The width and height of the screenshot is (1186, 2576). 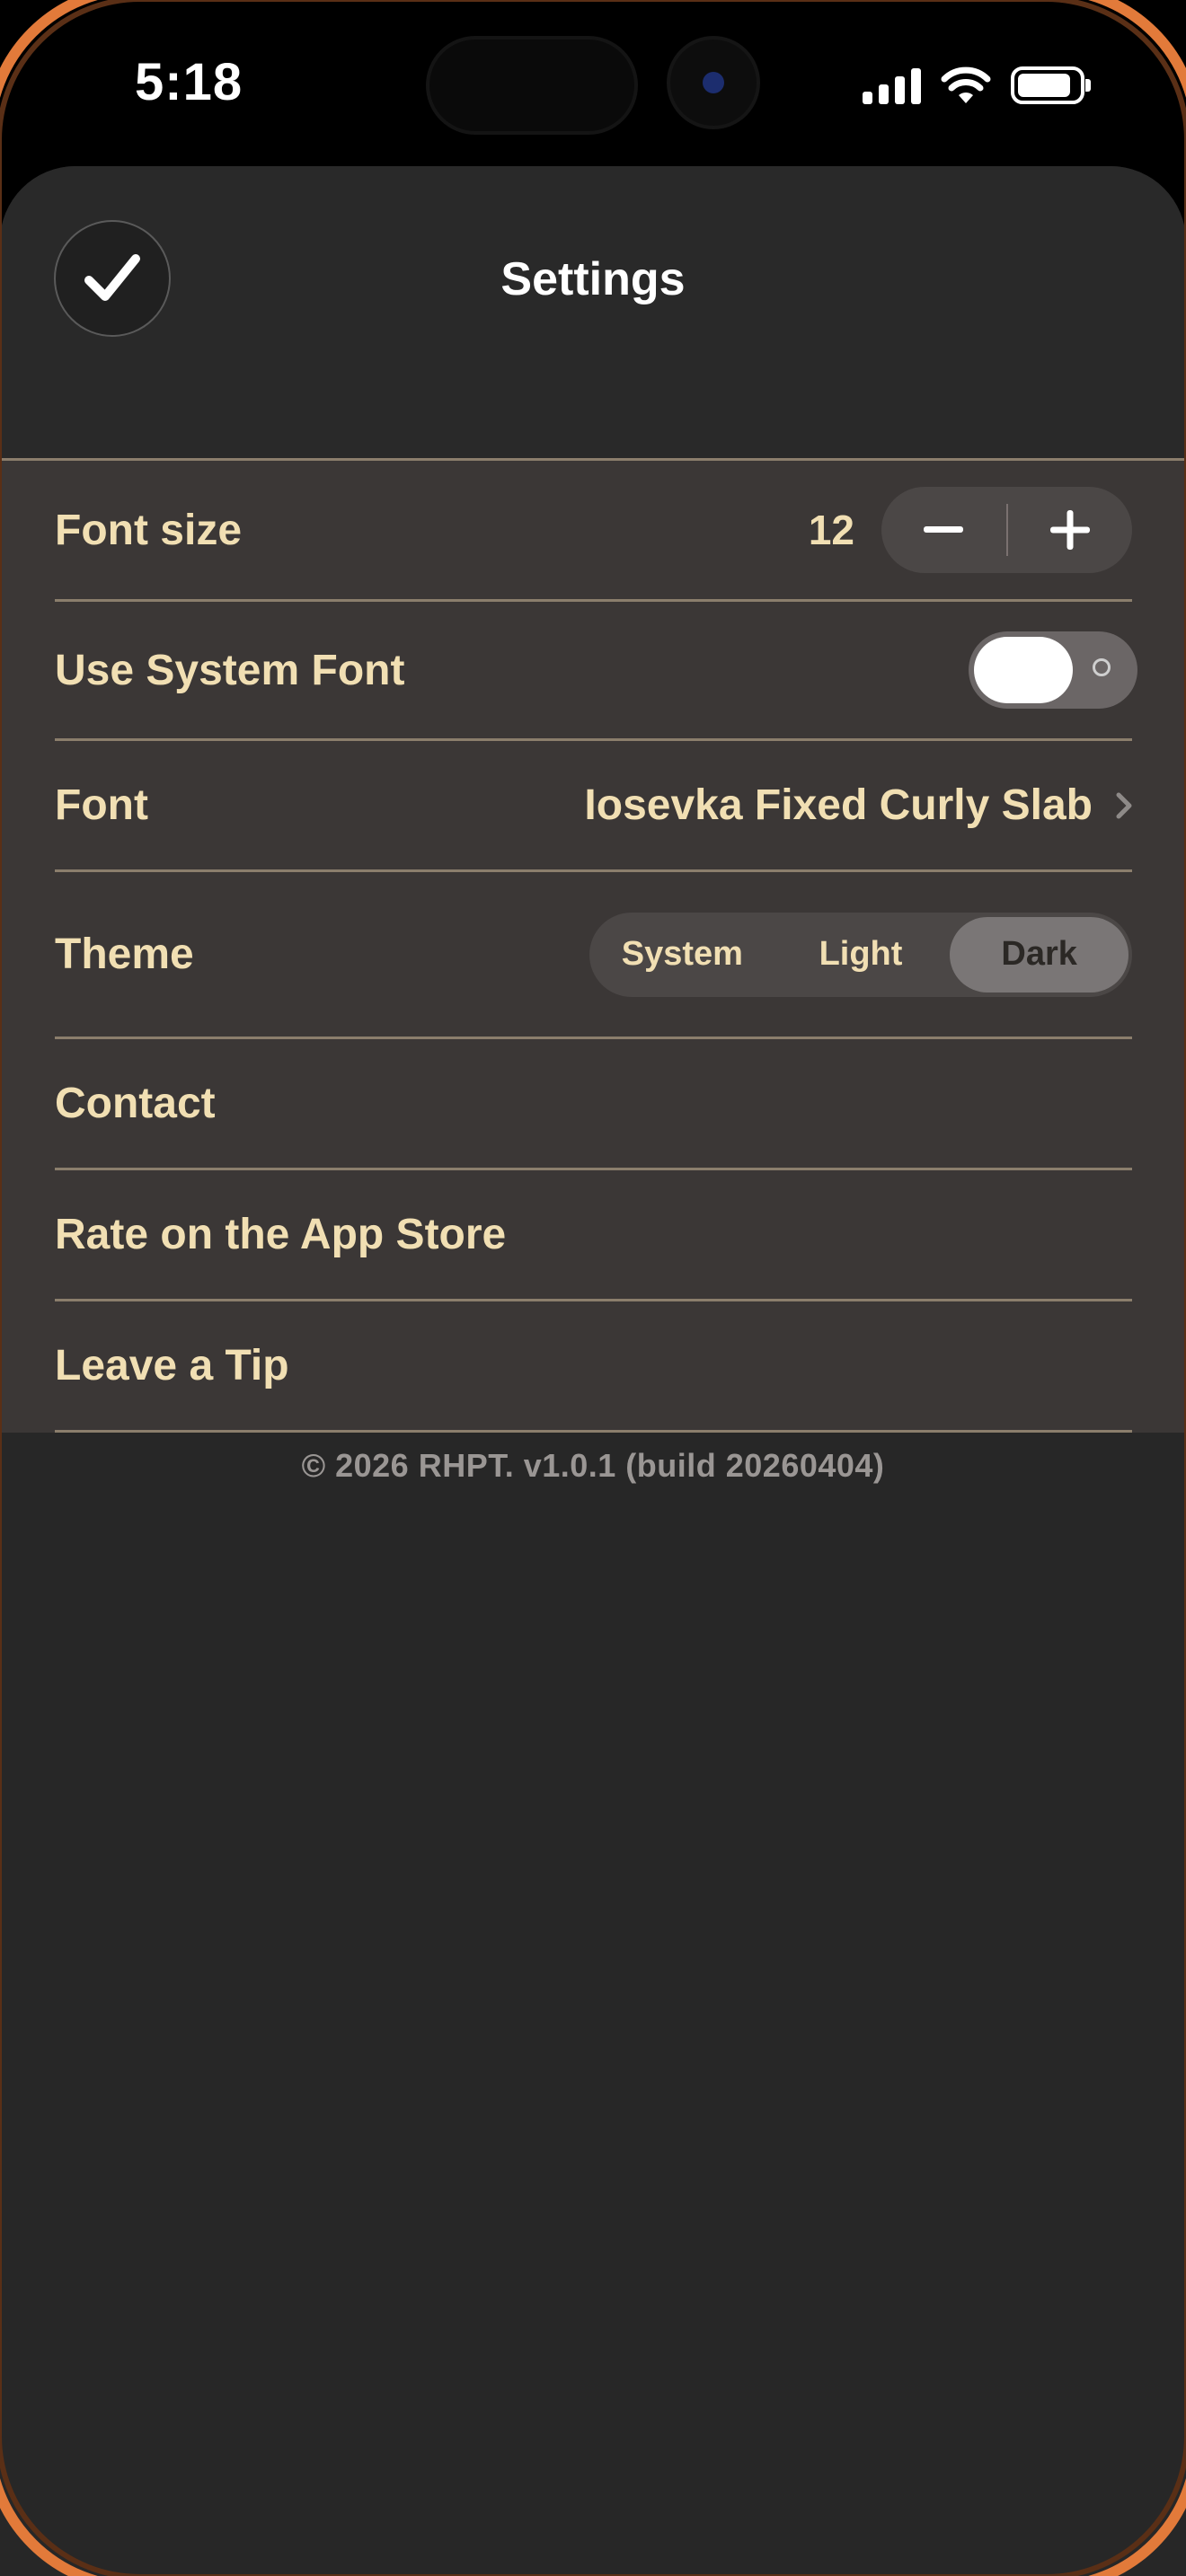 I want to click on font-label: Font, so click(x=101, y=805).